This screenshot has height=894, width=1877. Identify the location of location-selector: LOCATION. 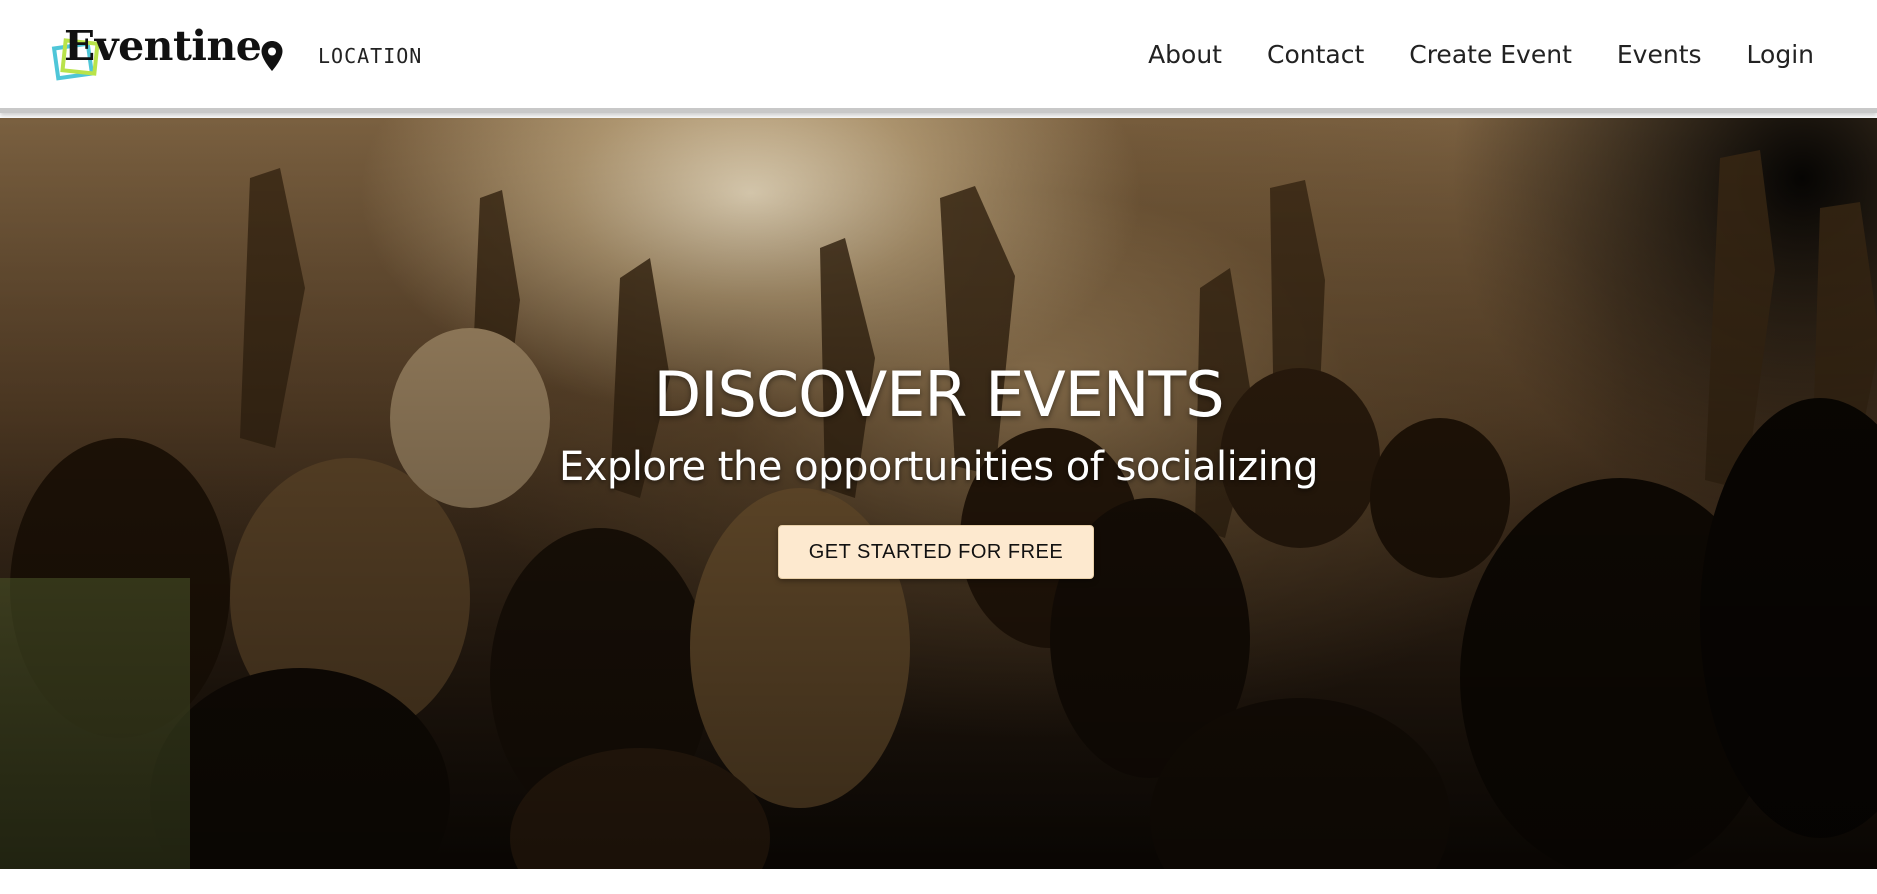
(340, 56).